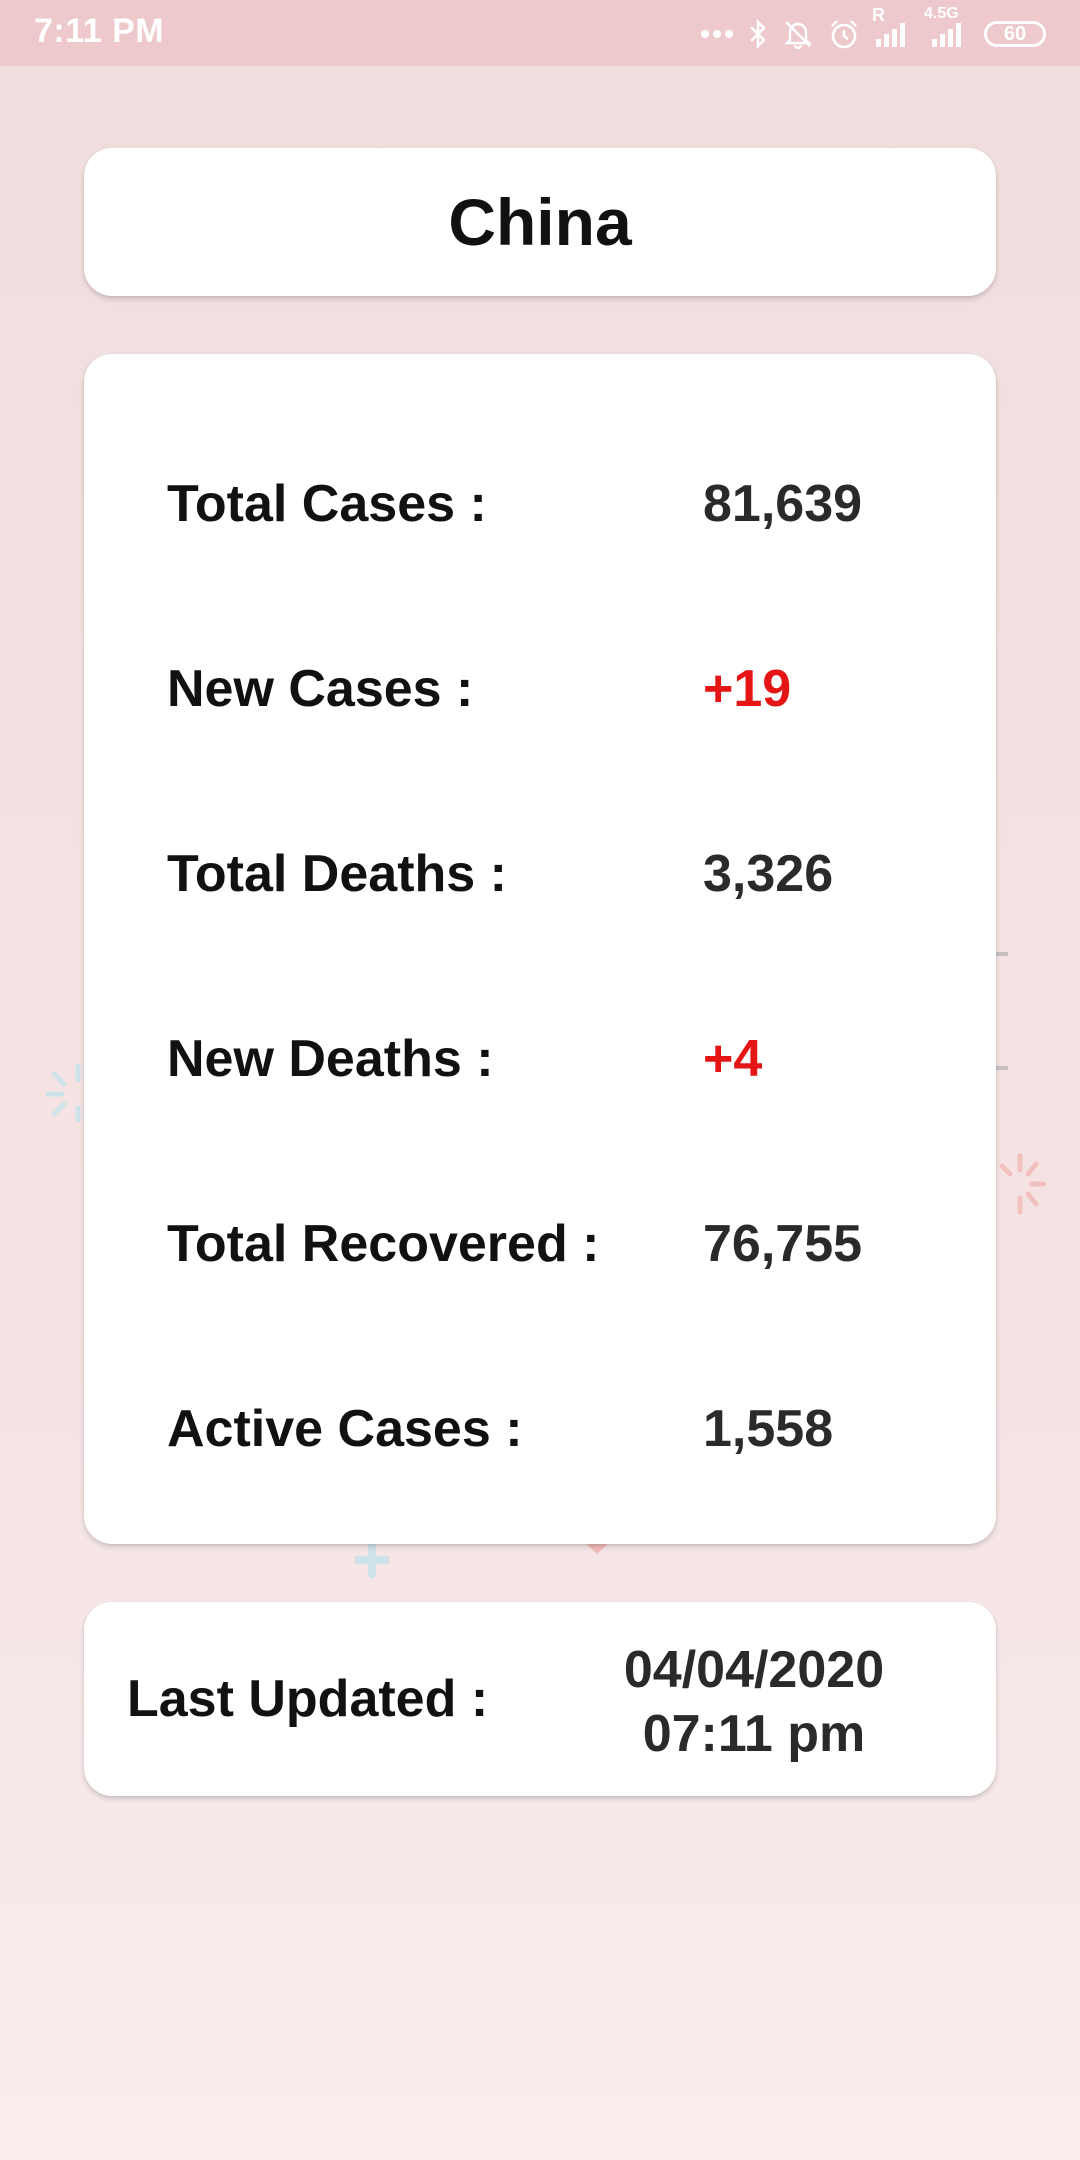 The height and width of the screenshot is (2160, 1080). What do you see at coordinates (99, 31) in the screenshot?
I see `status-time: 7:11 PM` at bounding box center [99, 31].